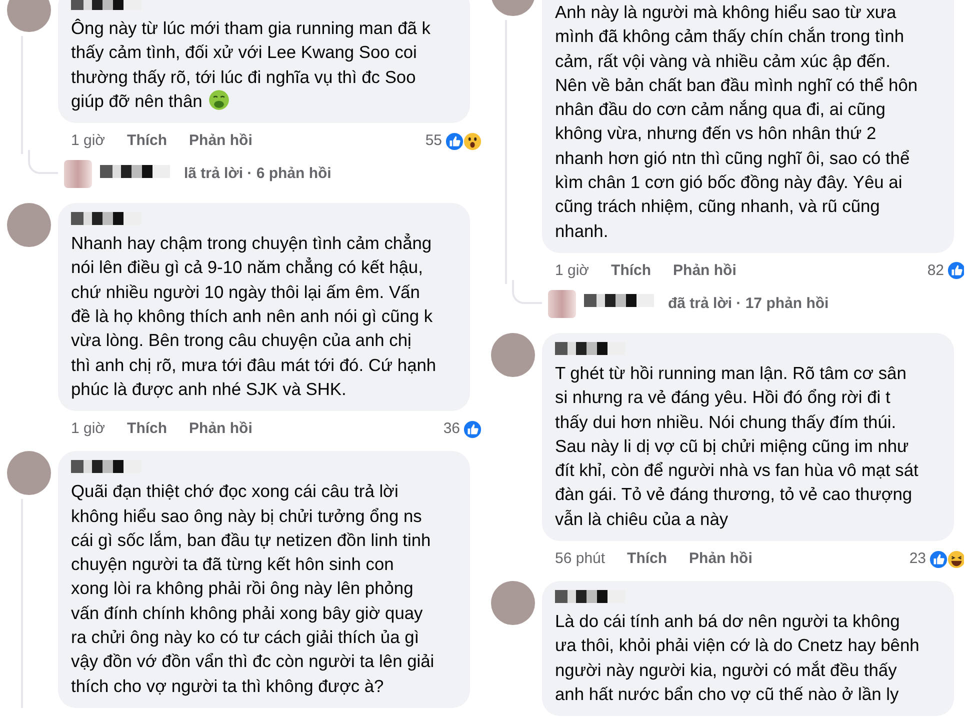 The height and width of the screenshot is (717, 965). I want to click on comment-text: Anh này là người mà không hiểu sao từ xưa mình đã không cảm thấy chín chắn trong tình cảm, rất vội vàng và nhiều cảm xúc ập đến. Nên về bản chất ban đầu mình nghĩ có thể hôn nhân đầu do cơn cảm nắng qua đi, ai cũng không vừa, nhưng đến vs hôn nhân thứ 2 nhanh hơn gió ntn thì cũng nghĩ ôi, sao có thể kìm chân 1 cơn gió bốc đồng này đây. Yêu ai cũng trách nhiệm, cũng nhanh, và rũ cũng nhanh., so click(737, 122).